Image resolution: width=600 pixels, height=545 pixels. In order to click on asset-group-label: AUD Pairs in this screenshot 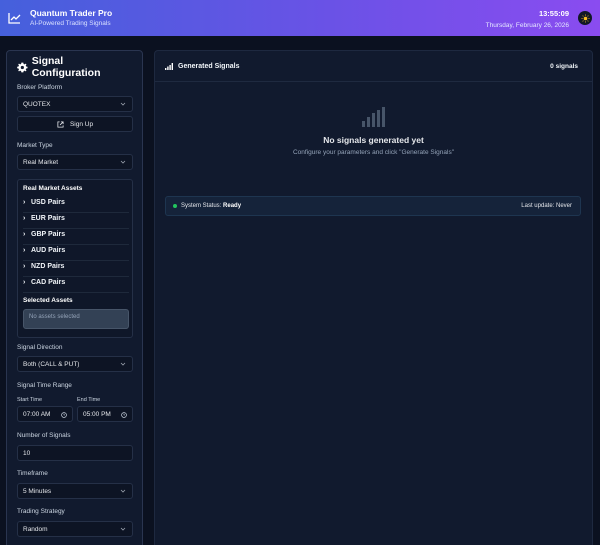, I will do `click(48, 250)`.